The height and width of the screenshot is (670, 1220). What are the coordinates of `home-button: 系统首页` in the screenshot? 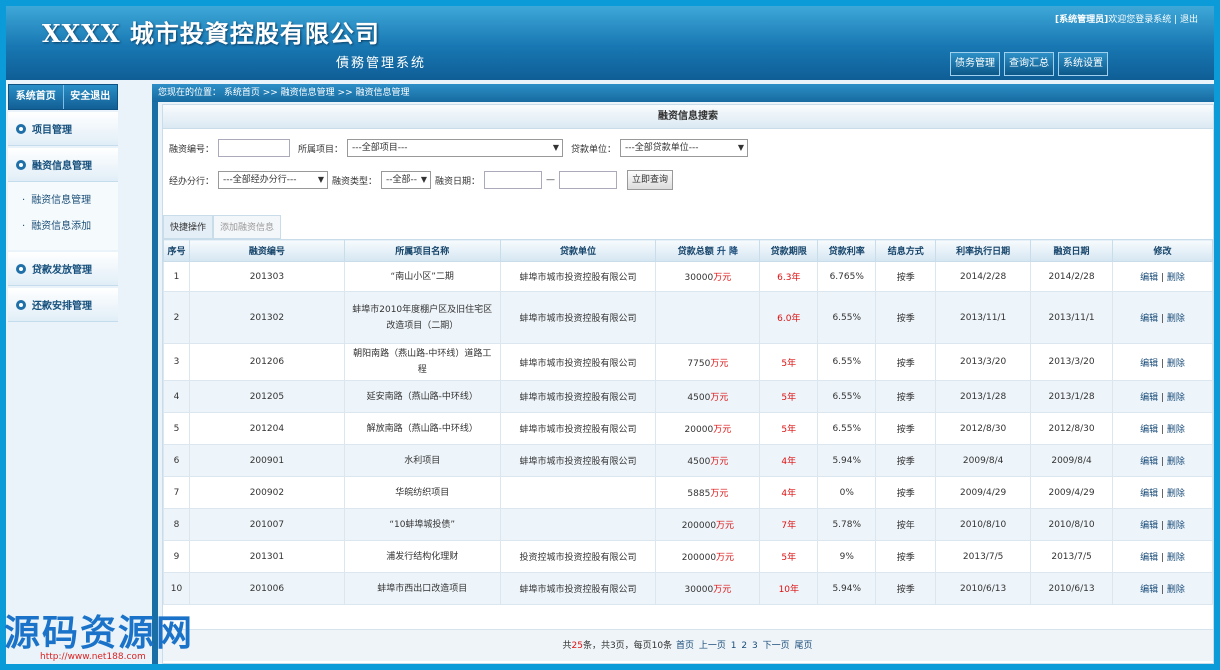 It's located at (36, 97).